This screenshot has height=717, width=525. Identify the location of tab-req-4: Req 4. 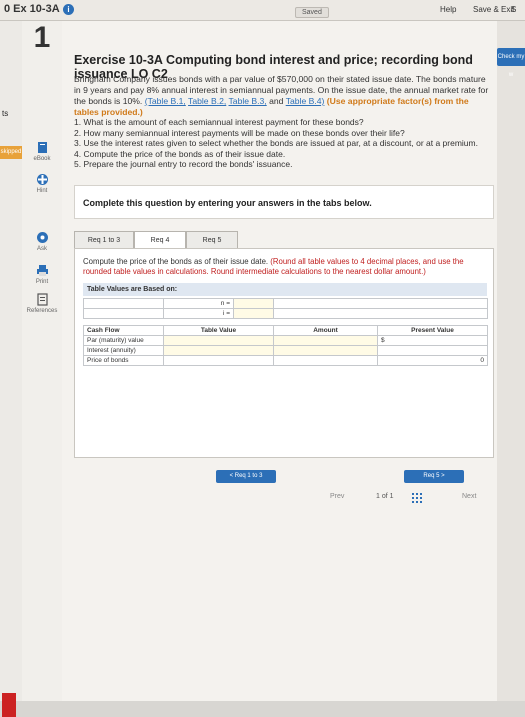
(160, 240).